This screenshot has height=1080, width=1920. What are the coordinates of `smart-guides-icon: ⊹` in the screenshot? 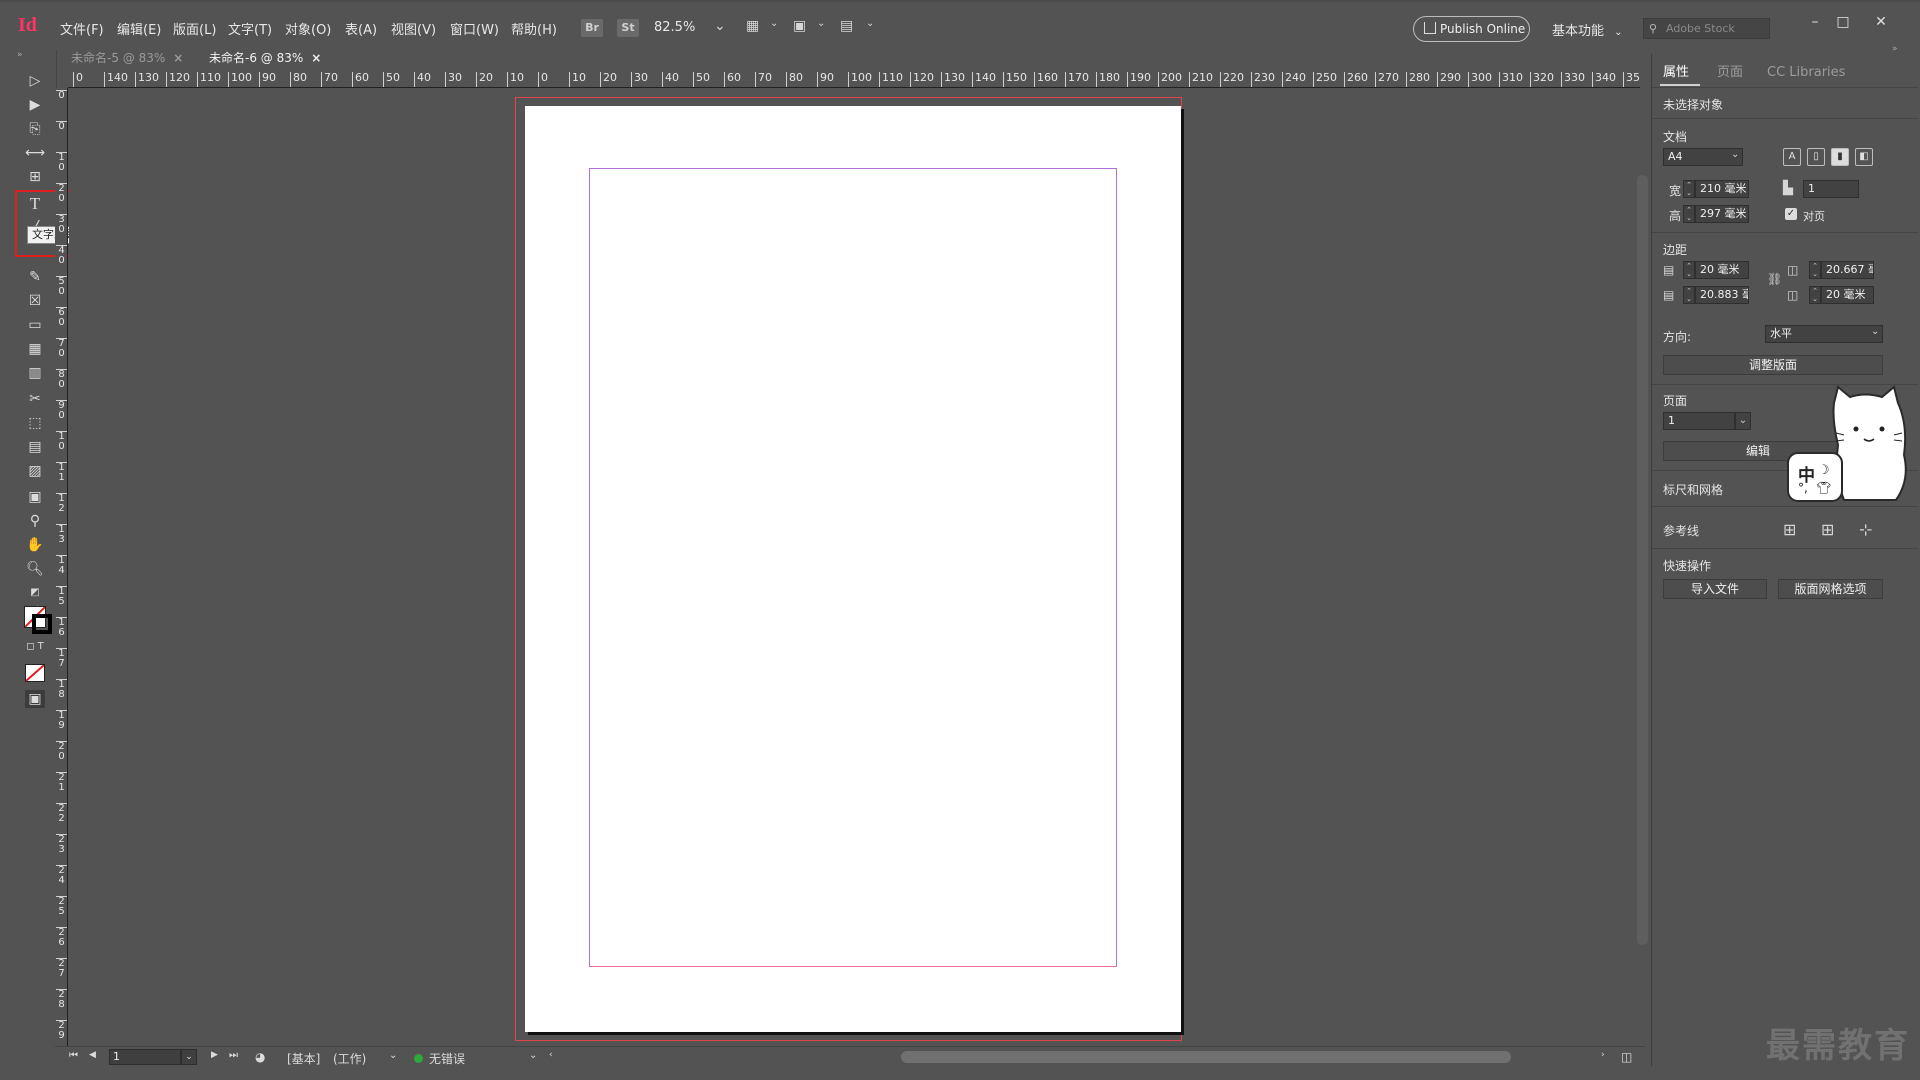 It's located at (1865, 529).